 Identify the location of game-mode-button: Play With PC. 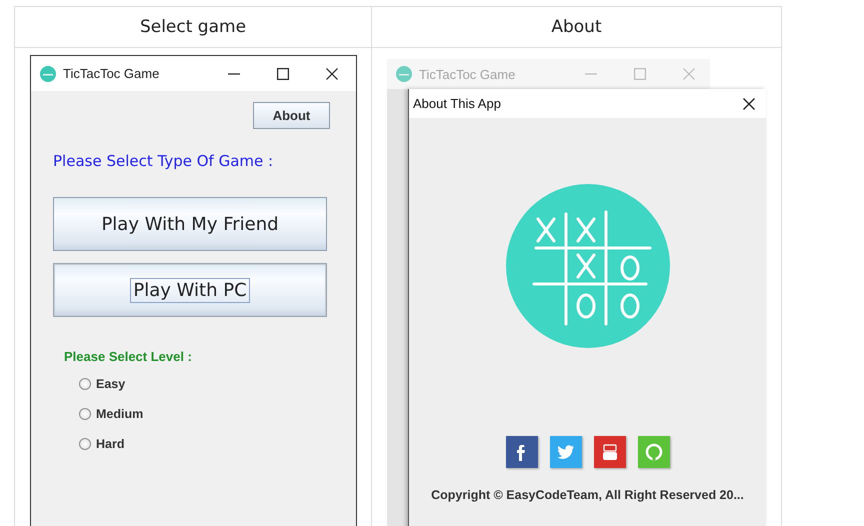
(190, 290).